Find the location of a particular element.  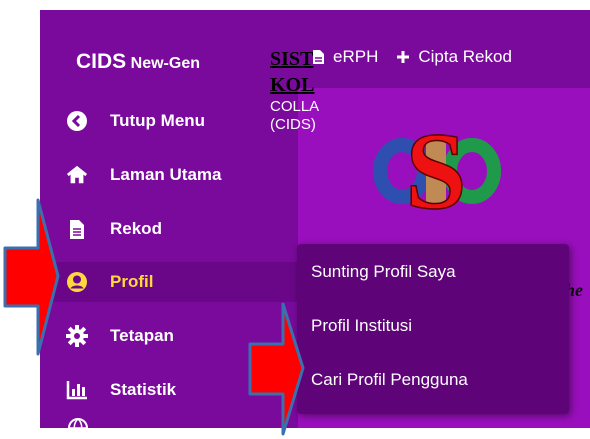

dropdown-item-sunting-profil-saya: Sunting Profil Saya is located at coordinates (383, 272).